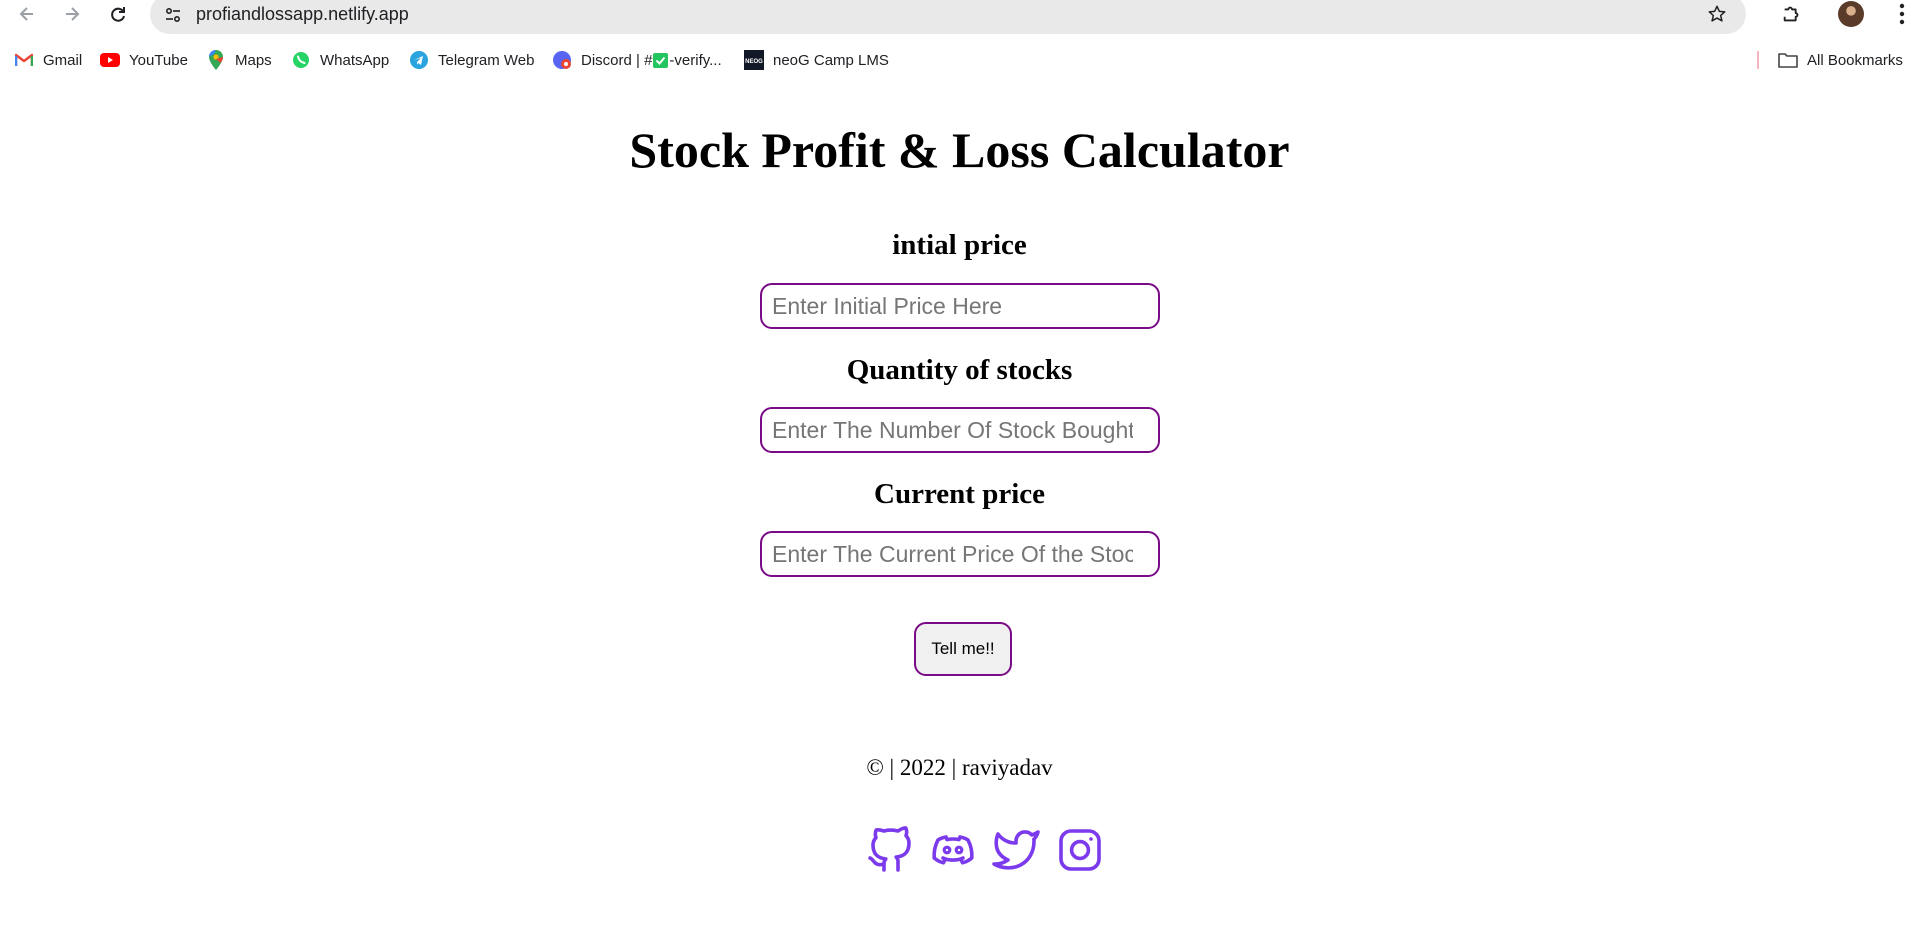 The width and height of the screenshot is (1919, 951). I want to click on forward-button, so click(72, 14).